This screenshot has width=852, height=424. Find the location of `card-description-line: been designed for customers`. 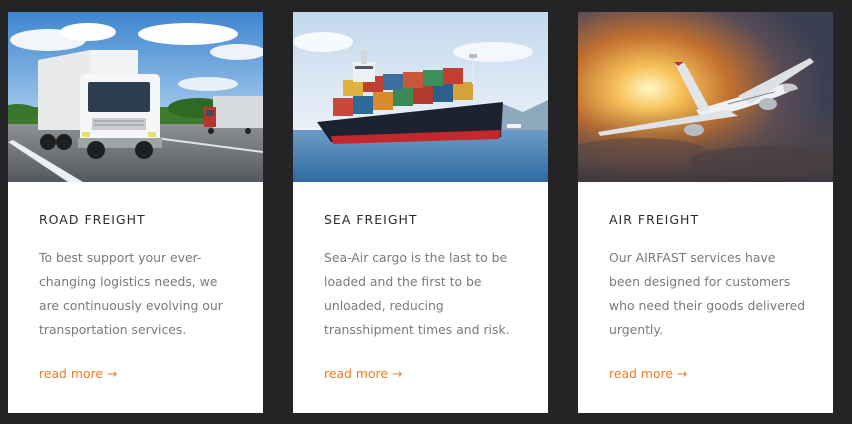

card-description-line: been designed for customers is located at coordinates (700, 281).